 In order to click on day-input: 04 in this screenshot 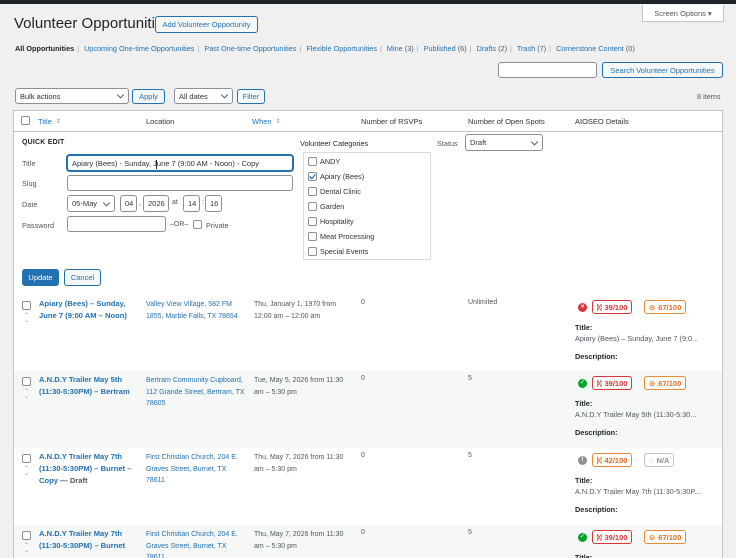, I will do `click(128, 203)`.